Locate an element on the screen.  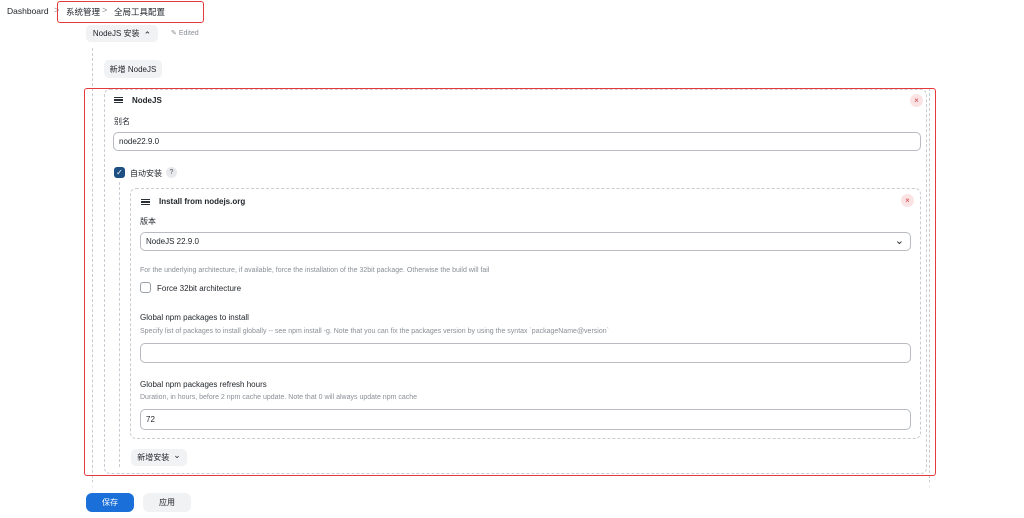
alias-value: node22.9.0 is located at coordinates (139, 141).